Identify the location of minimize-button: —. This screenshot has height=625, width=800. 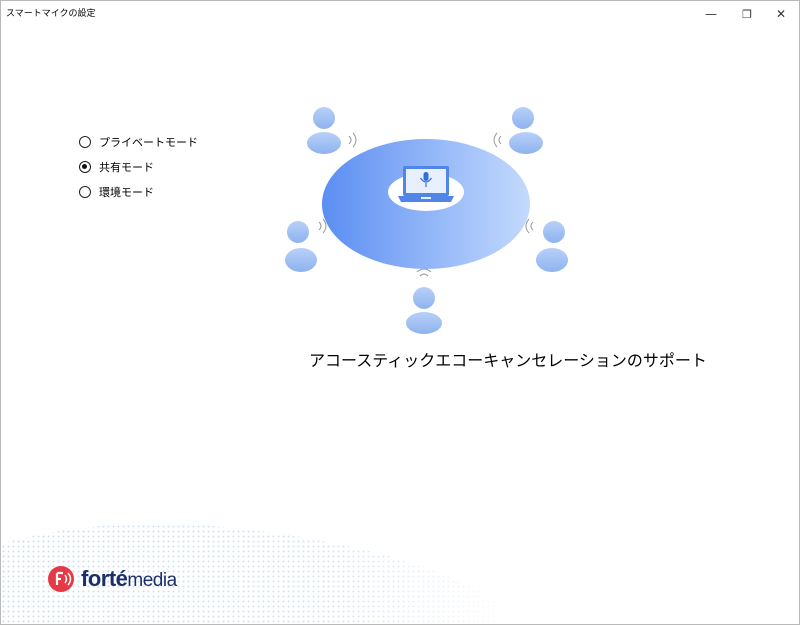
(711, 14).